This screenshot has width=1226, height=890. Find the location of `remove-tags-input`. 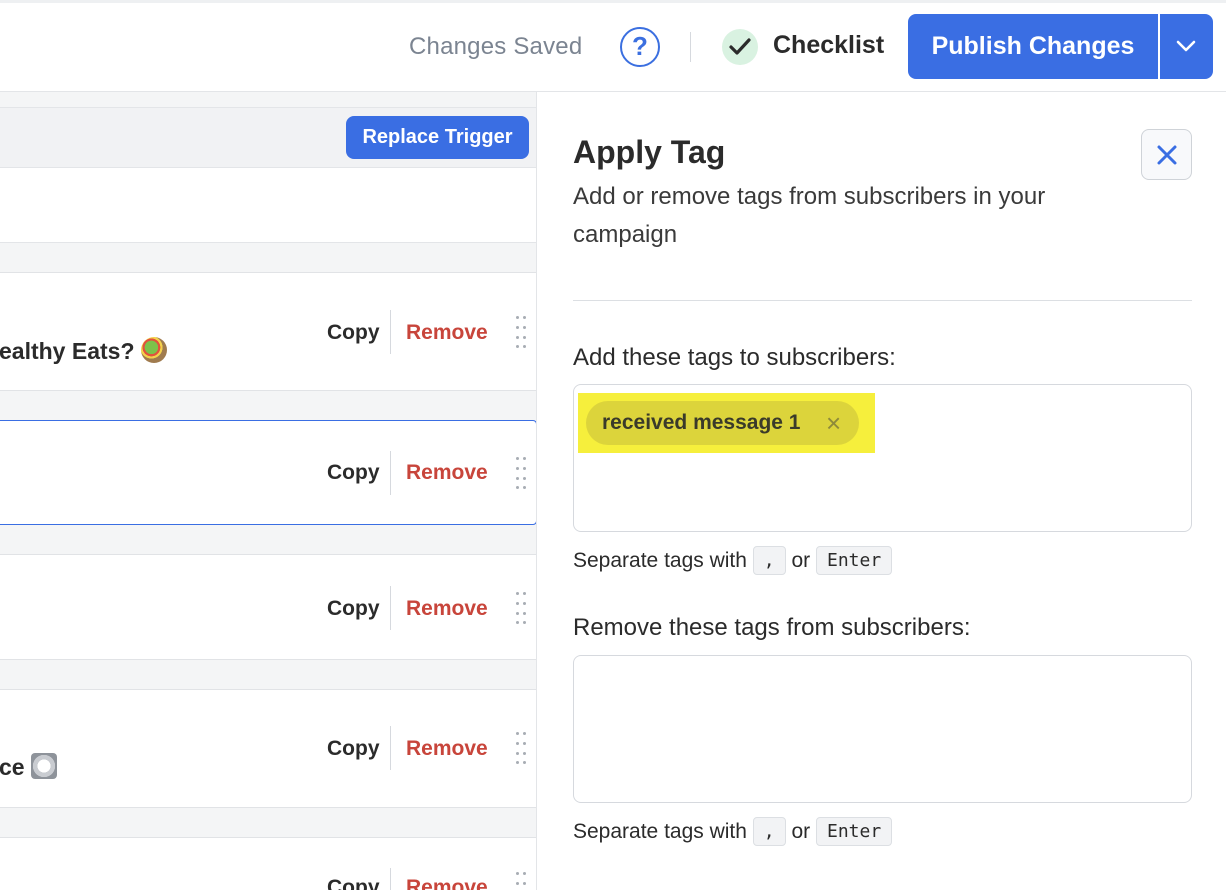

remove-tags-input is located at coordinates (882, 729).